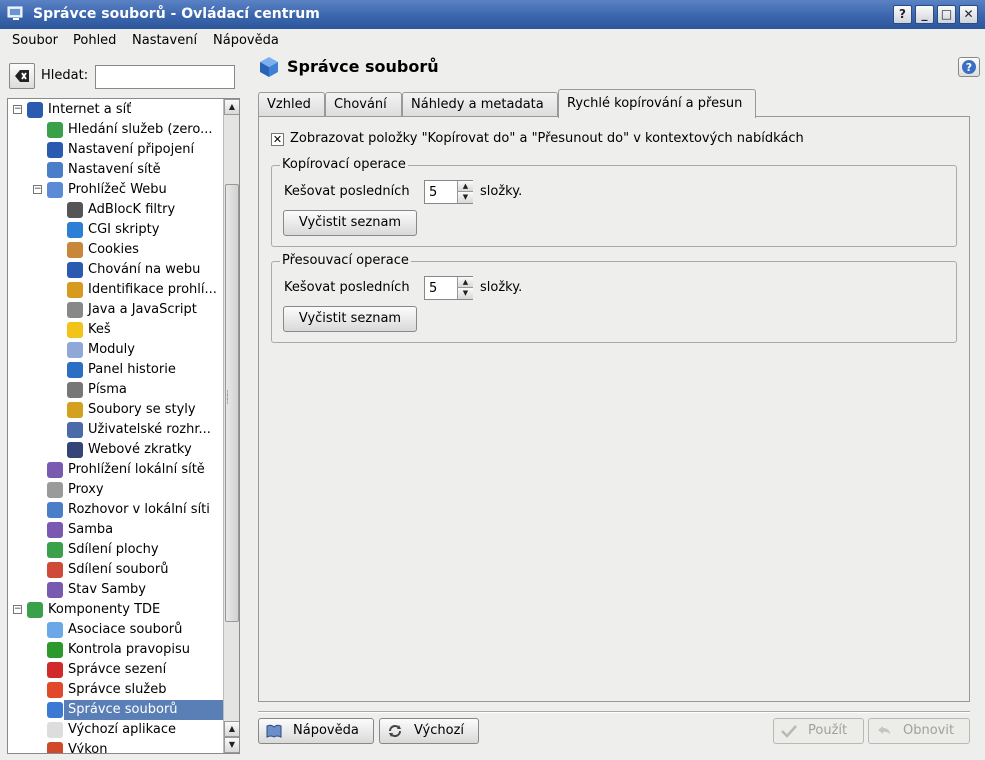 This screenshot has height=760, width=985. Describe the element at coordinates (55, 730) in the screenshot. I see `document-icon` at that location.